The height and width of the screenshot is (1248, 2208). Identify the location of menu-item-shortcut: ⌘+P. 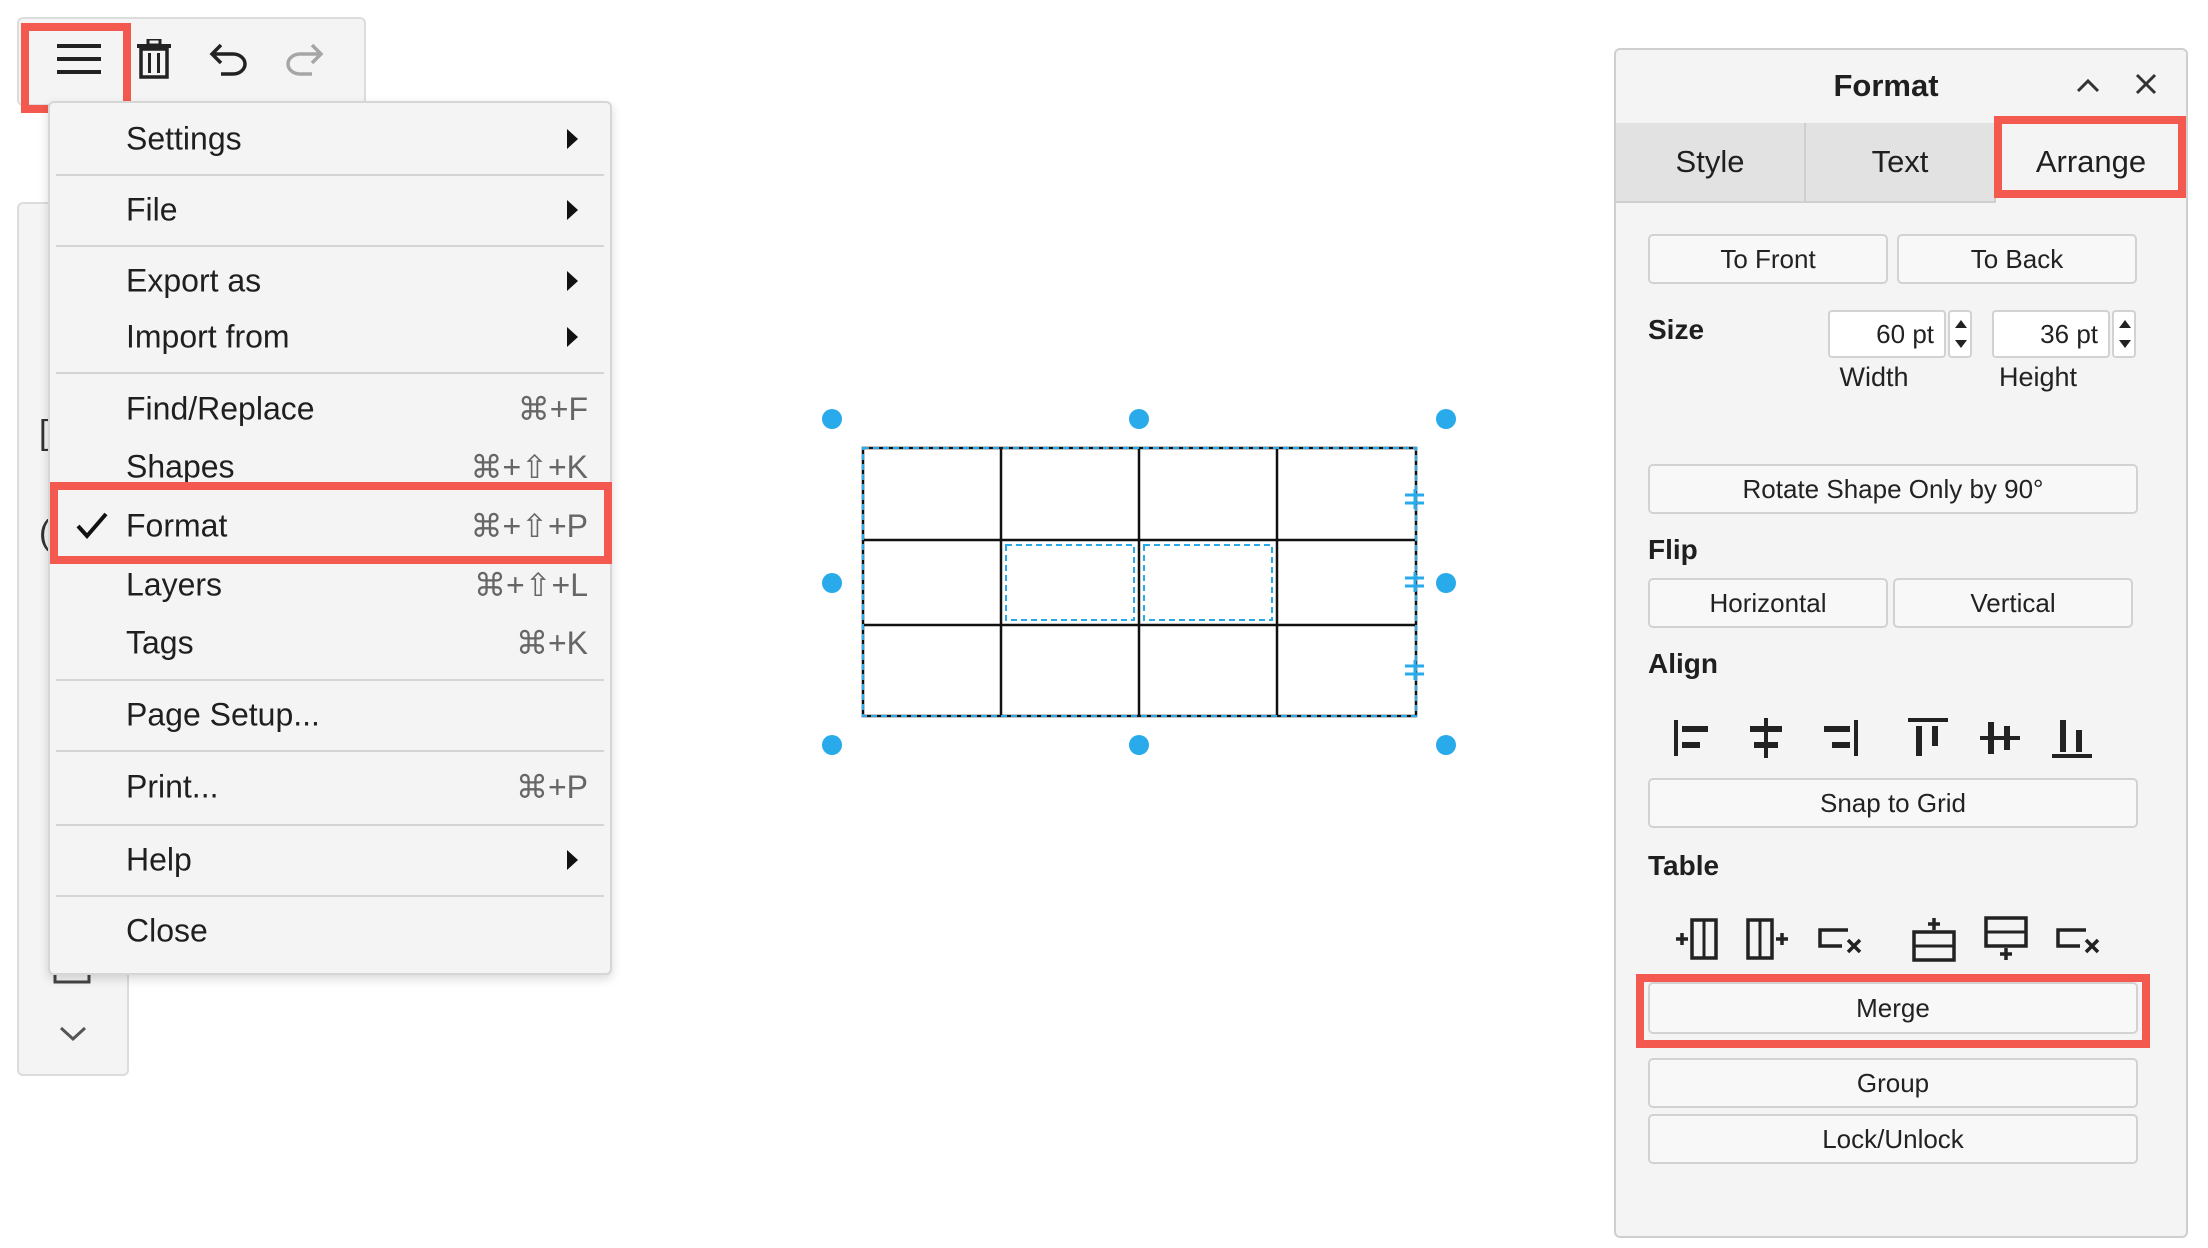
(551, 787).